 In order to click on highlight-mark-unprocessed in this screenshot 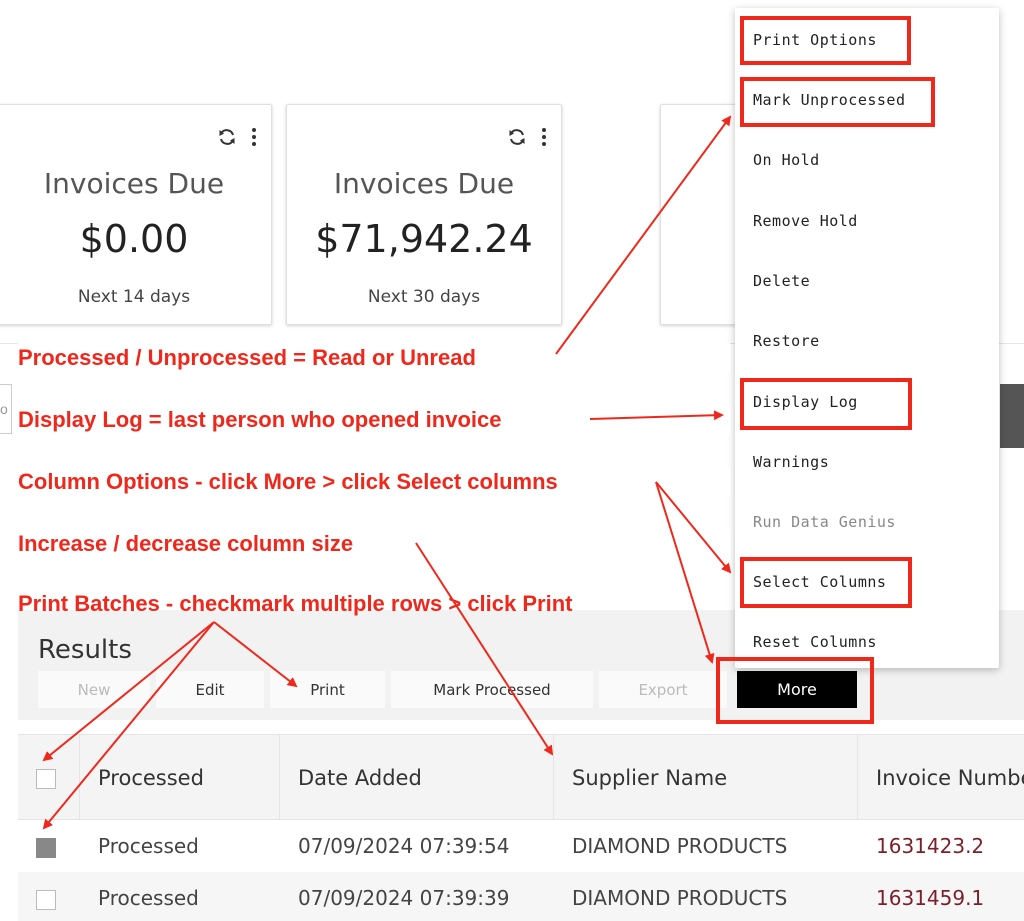, I will do `click(837, 102)`.